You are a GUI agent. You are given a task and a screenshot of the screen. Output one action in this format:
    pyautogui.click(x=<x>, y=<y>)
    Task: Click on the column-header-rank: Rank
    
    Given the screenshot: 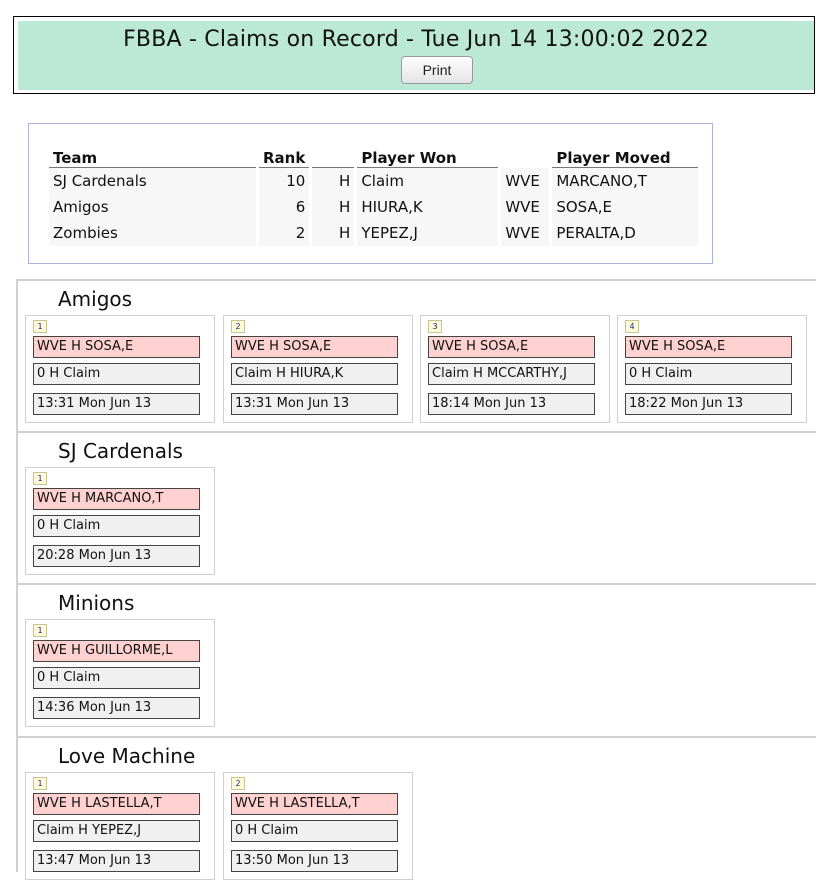 What is the action you would take?
    pyautogui.click(x=284, y=154)
    